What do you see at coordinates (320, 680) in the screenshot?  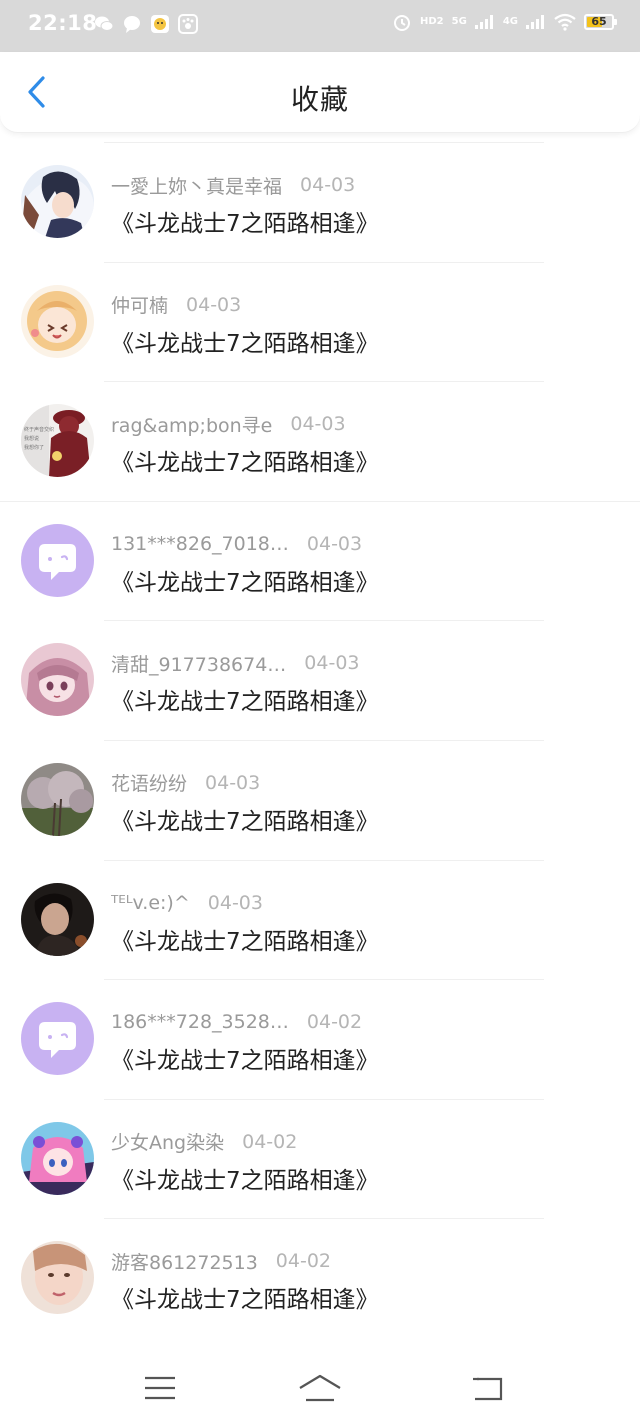 I see `favorite-item: 清甜_917738674… 04-03 《斗龙战士7之陌路相逢》` at bounding box center [320, 680].